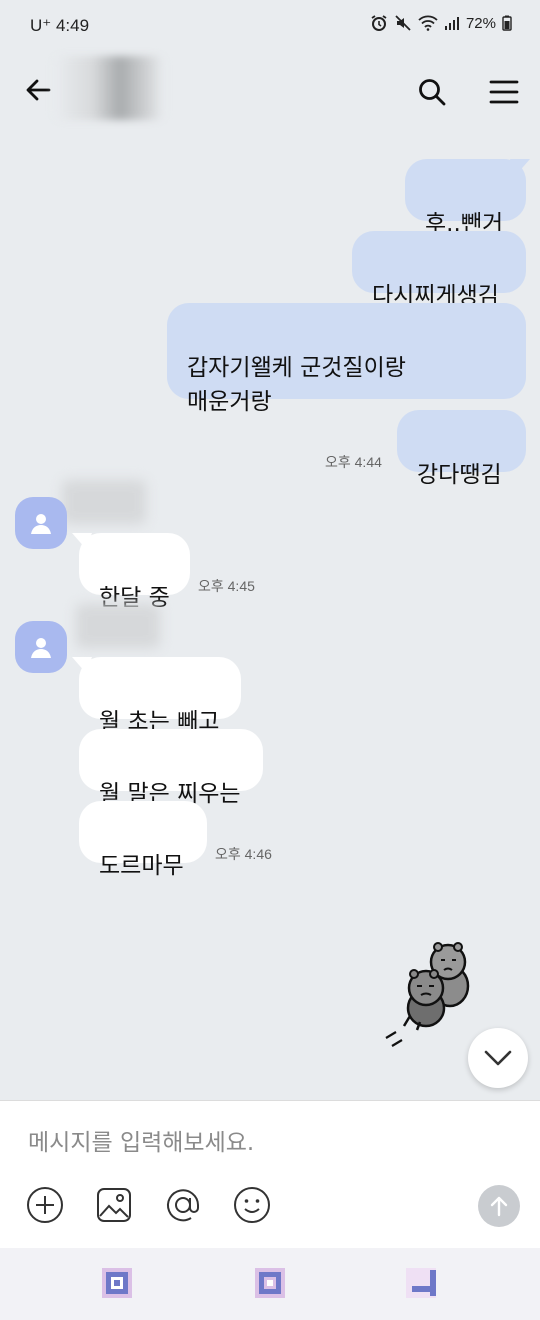 This screenshot has width=540, height=1320. Describe the element at coordinates (141, 866) in the screenshot. I see `message-text: 도르마무` at that location.